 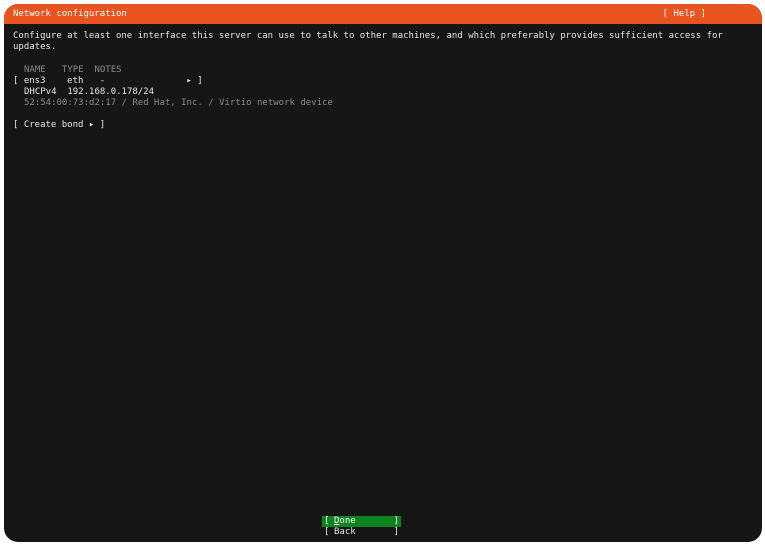 What do you see at coordinates (396, 521) in the screenshot?
I see `done-bracket-right: ]` at bounding box center [396, 521].